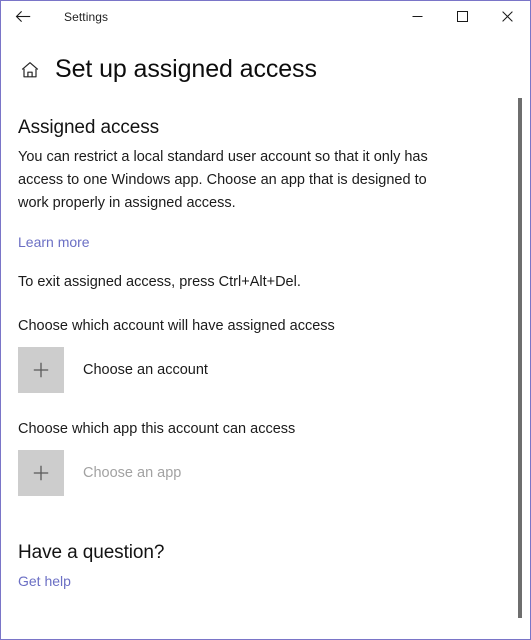 This screenshot has width=531, height=640. What do you see at coordinates (265, 16) in the screenshot?
I see `title-bar: Settings` at bounding box center [265, 16].